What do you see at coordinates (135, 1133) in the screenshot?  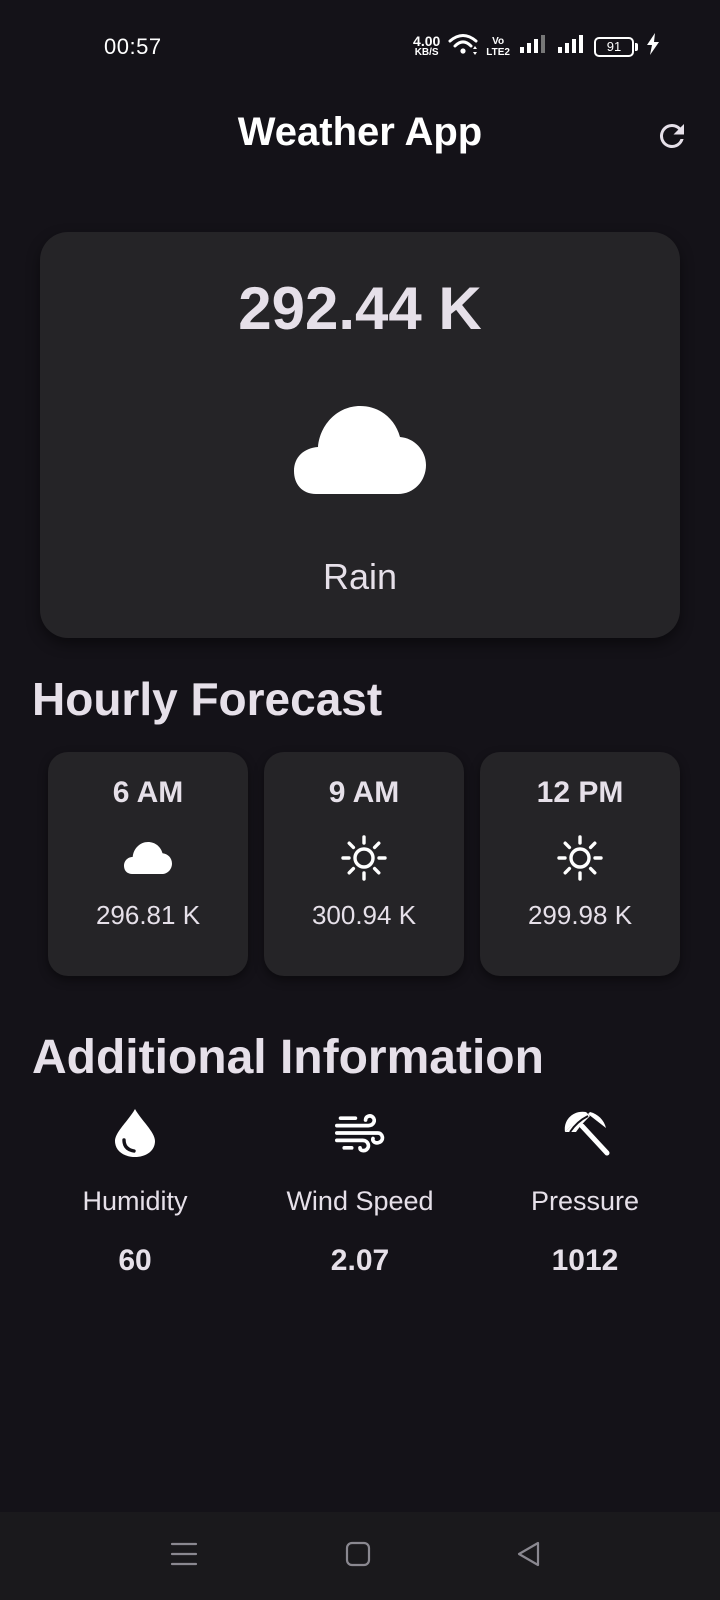 I see `water-drop-icon` at bounding box center [135, 1133].